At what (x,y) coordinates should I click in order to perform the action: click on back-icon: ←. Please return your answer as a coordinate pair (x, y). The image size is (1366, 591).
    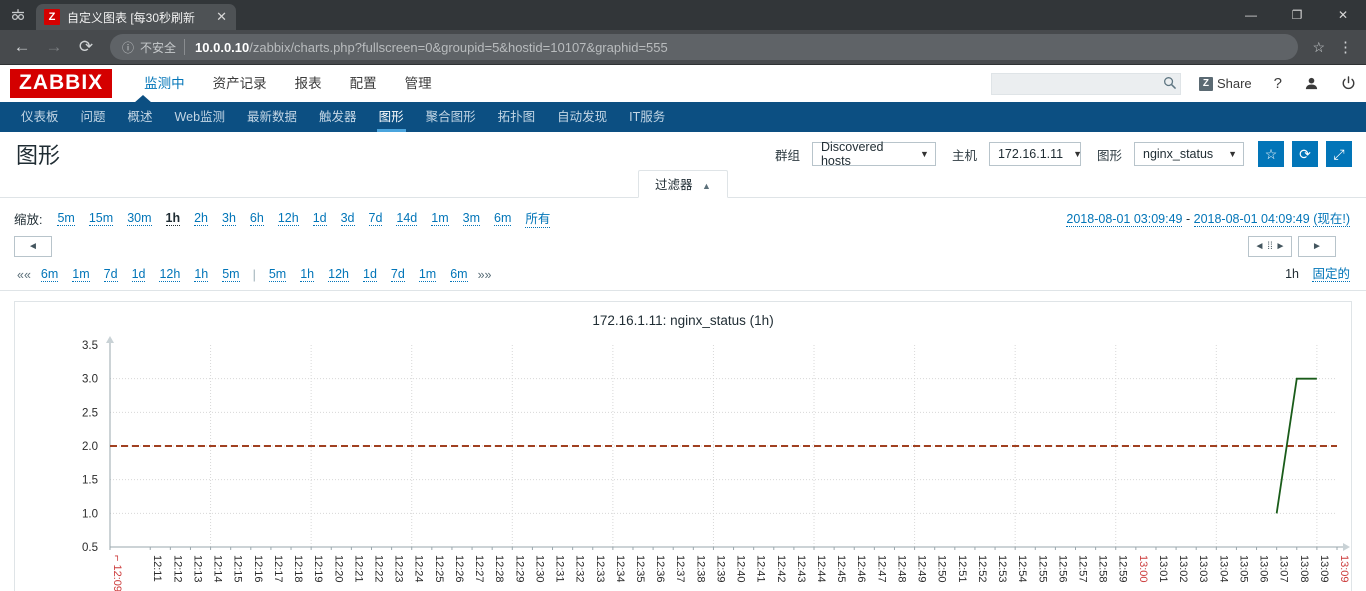
    Looking at the image, I should click on (22, 47).